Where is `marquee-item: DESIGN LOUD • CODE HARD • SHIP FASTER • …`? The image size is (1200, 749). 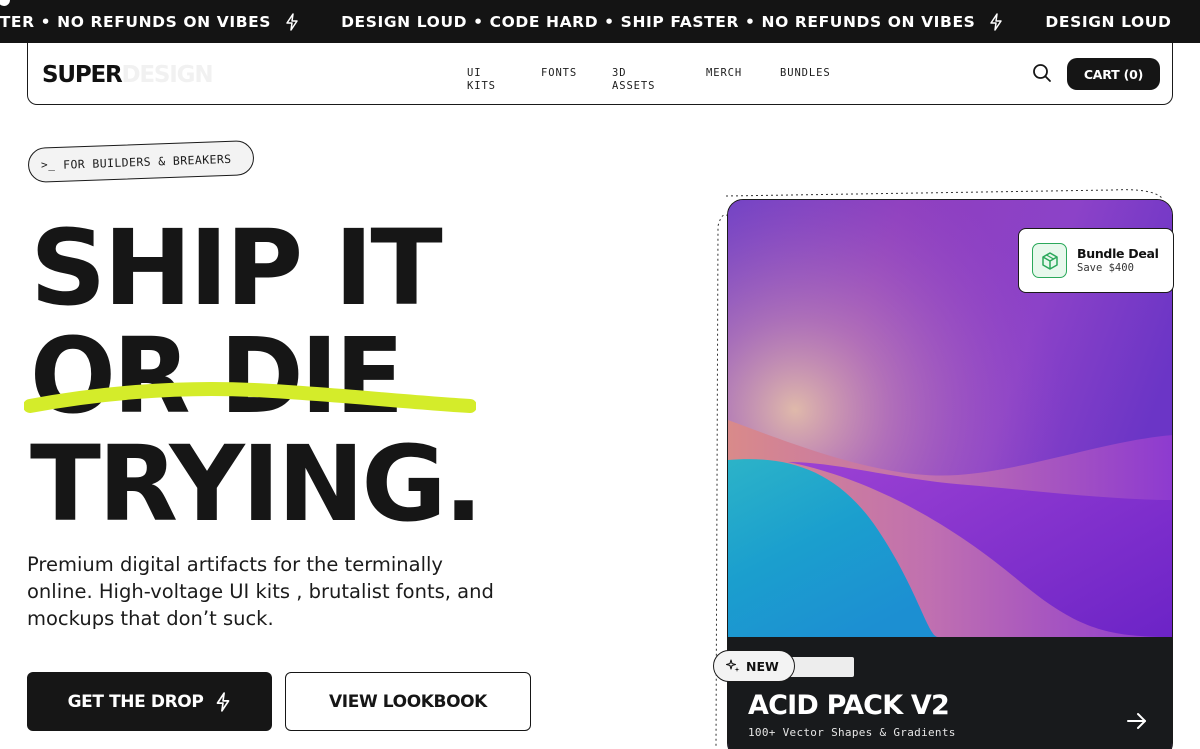
marquee-item: DESIGN LOUD • CODE HARD • SHIP FASTER • … is located at coordinates (658, 21).